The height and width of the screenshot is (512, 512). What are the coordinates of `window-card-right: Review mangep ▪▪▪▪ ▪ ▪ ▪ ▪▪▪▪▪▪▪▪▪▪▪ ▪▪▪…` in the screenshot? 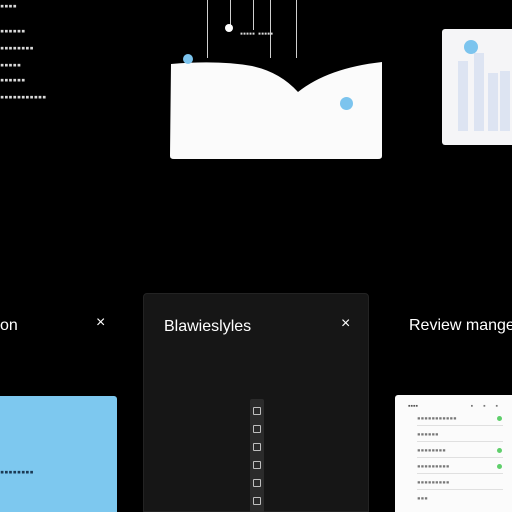 It's located at (453, 402).